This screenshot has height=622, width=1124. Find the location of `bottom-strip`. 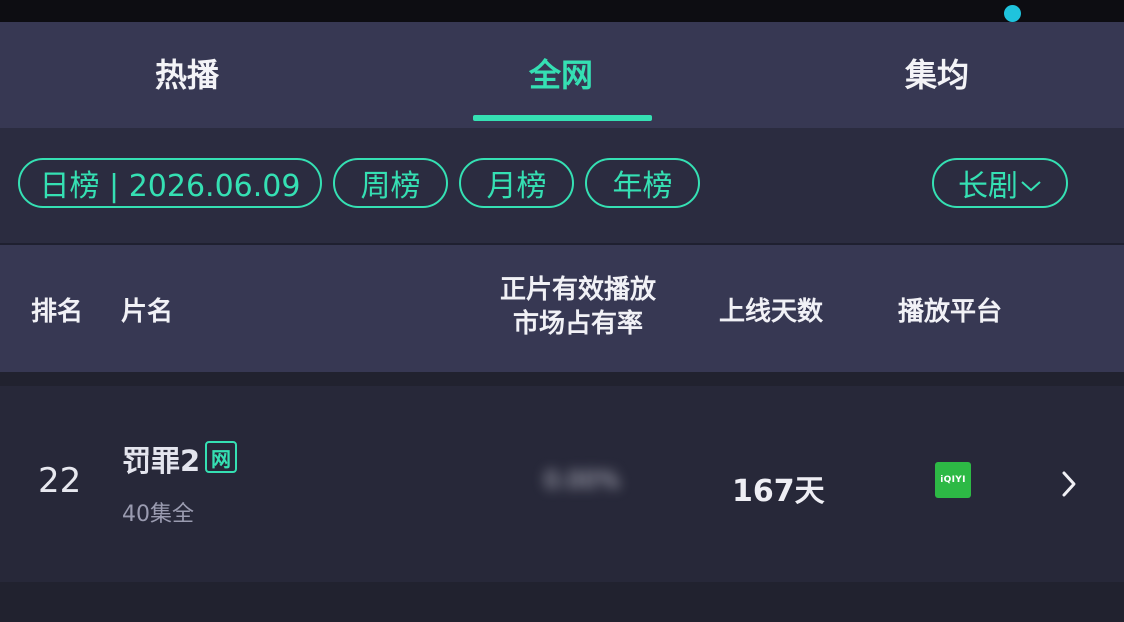

bottom-strip is located at coordinates (562, 602).